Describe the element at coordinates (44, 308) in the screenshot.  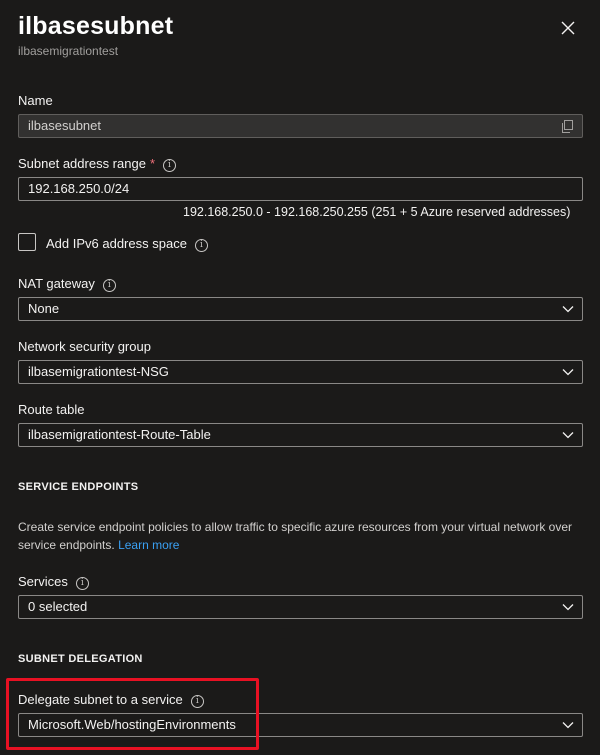
I see `nat-gateway-value: None` at that location.